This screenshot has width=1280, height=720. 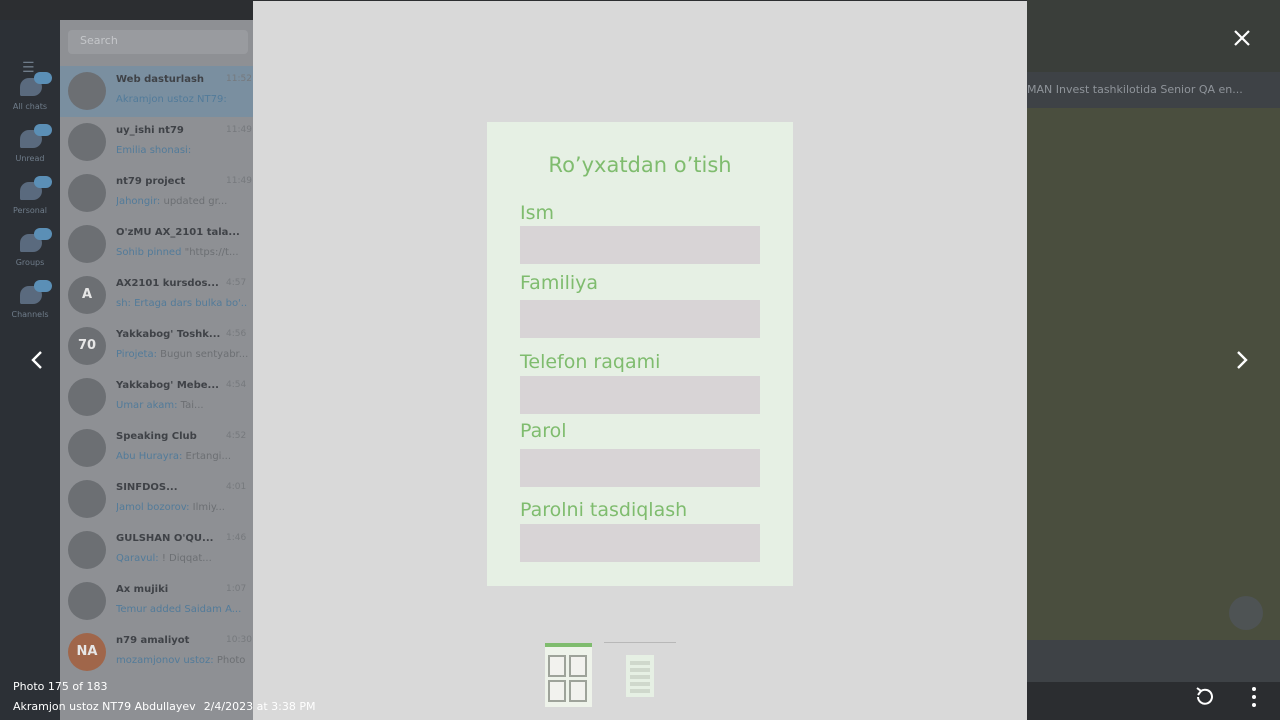 I want to click on rotate-icon, so click(x=1204, y=696).